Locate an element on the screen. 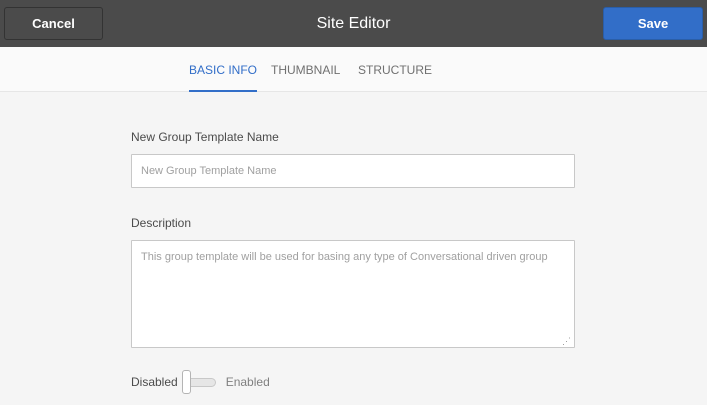  description-label: Description is located at coordinates (161, 223).